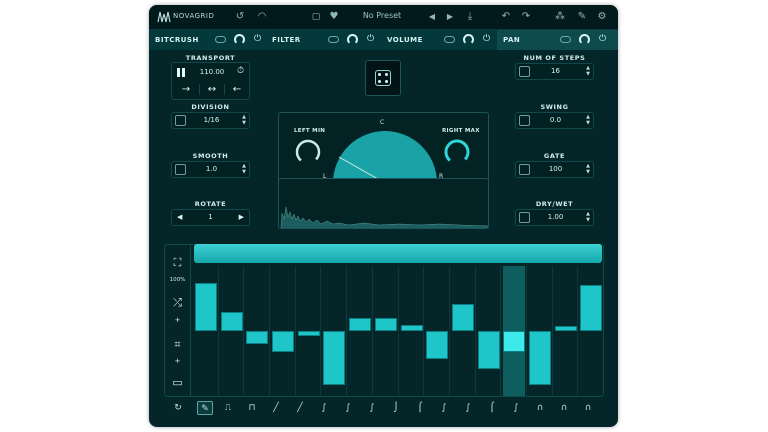 Image resolution: width=768 pixels, height=432 pixels. I want to click on drywet-field: 1.00 ▲ ▼, so click(554, 217).